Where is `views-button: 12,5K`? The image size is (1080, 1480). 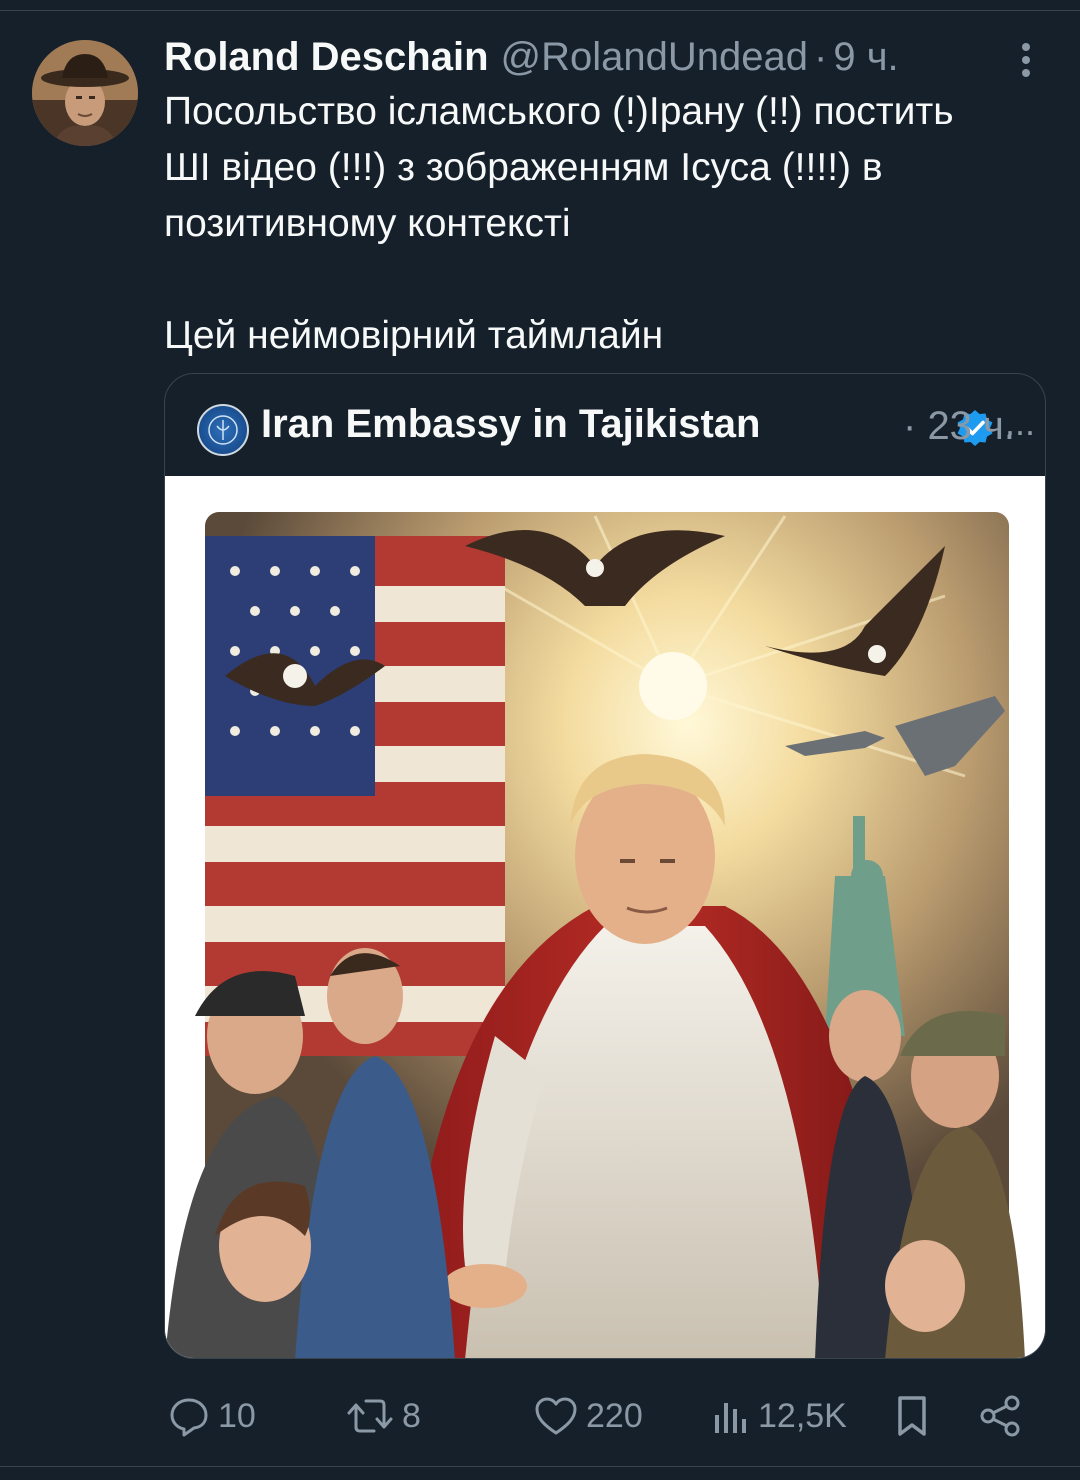 views-button: 12,5K is located at coordinates (779, 1416).